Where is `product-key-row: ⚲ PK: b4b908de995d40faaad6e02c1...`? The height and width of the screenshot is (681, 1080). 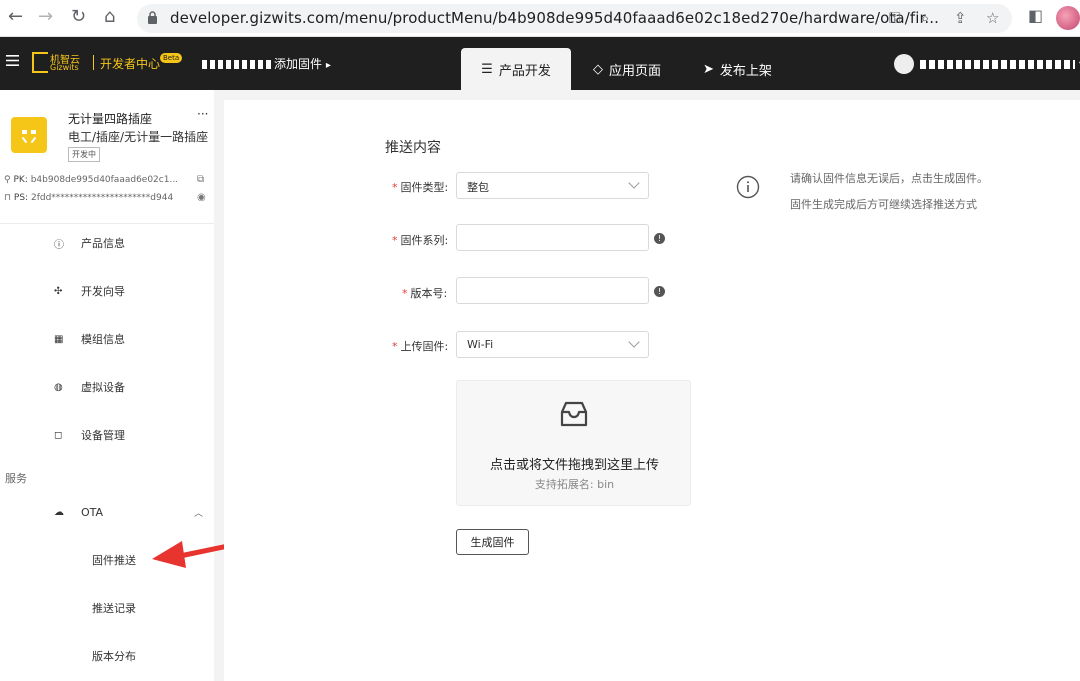
product-key-row: ⚲ PK: b4b908de995d40faaad6e02c1... is located at coordinates (91, 180).